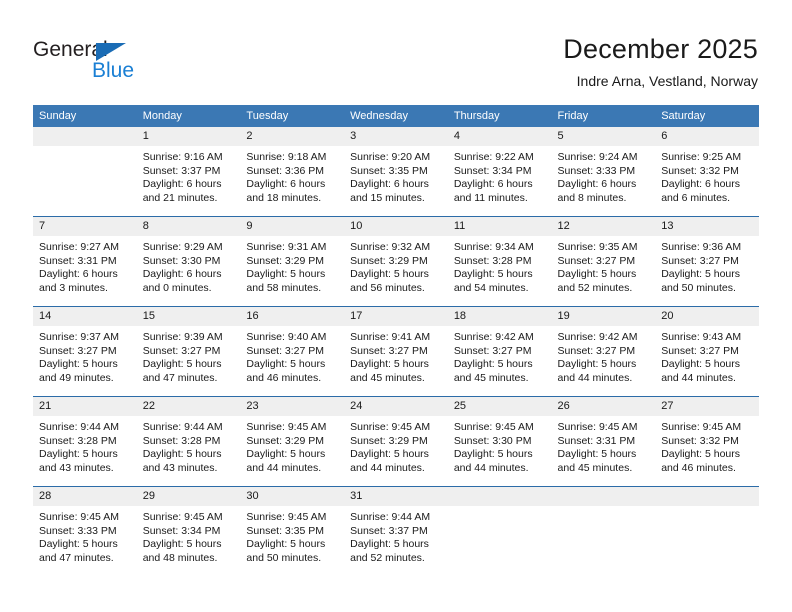 This screenshot has height=612, width=792. Describe the element at coordinates (188, 136) in the screenshot. I see `day-number: 1` at that location.